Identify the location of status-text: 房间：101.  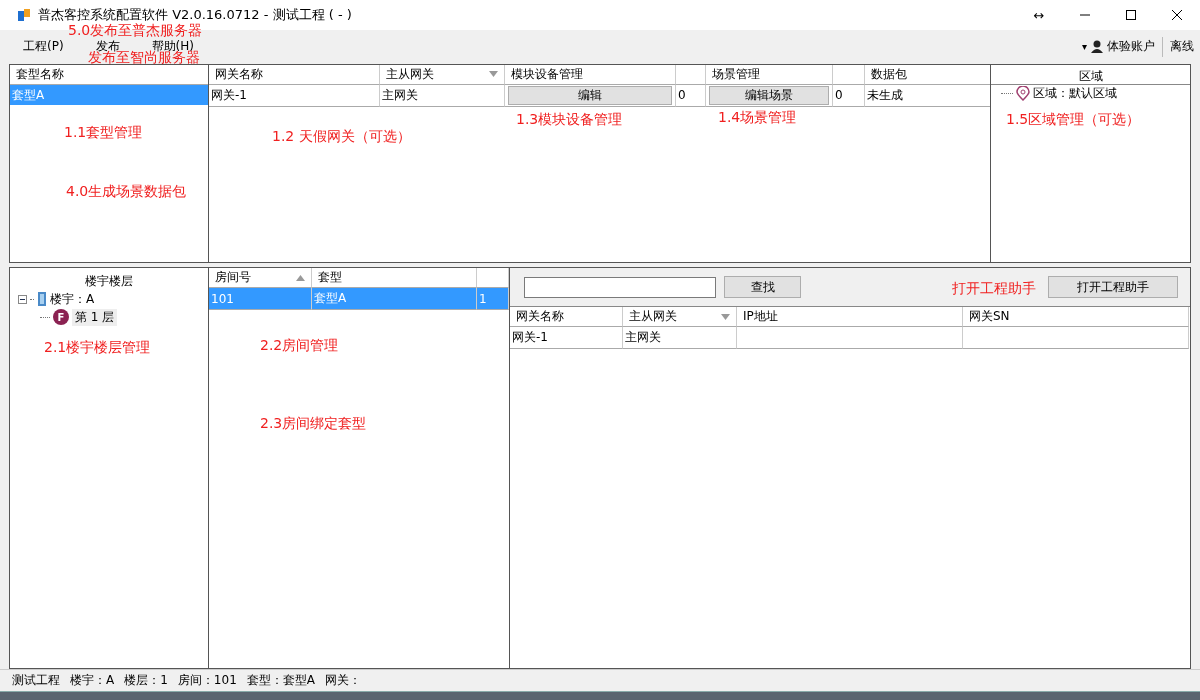
(207, 681).